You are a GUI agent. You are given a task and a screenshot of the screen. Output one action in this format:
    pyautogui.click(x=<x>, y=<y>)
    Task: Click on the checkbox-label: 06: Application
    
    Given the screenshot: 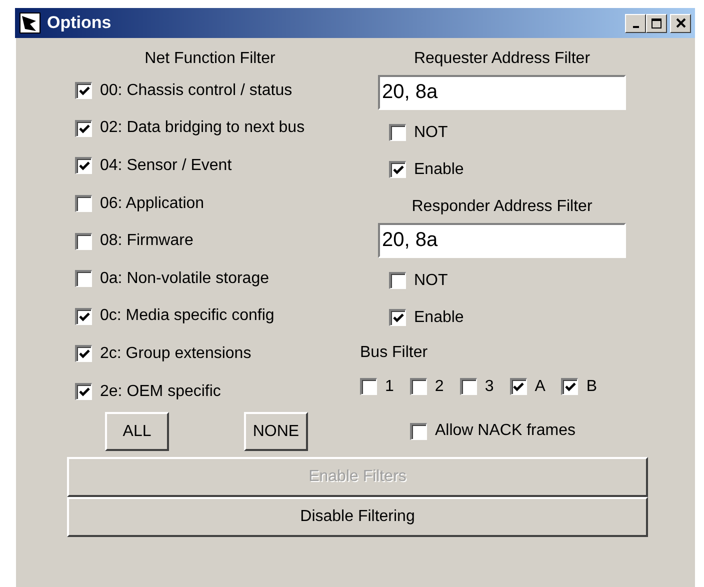 What is the action you would take?
    pyautogui.click(x=152, y=203)
    